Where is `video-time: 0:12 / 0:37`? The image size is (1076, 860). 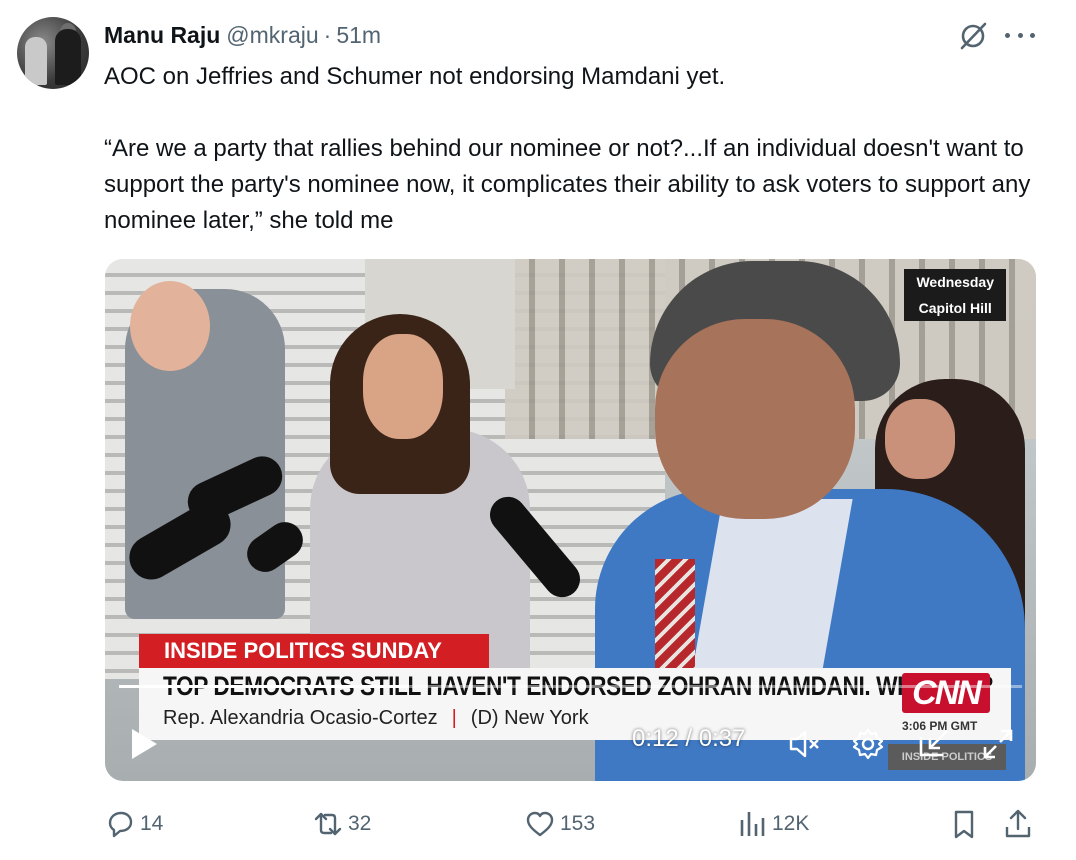
video-time: 0:12 / 0:37 is located at coordinates (688, 739).